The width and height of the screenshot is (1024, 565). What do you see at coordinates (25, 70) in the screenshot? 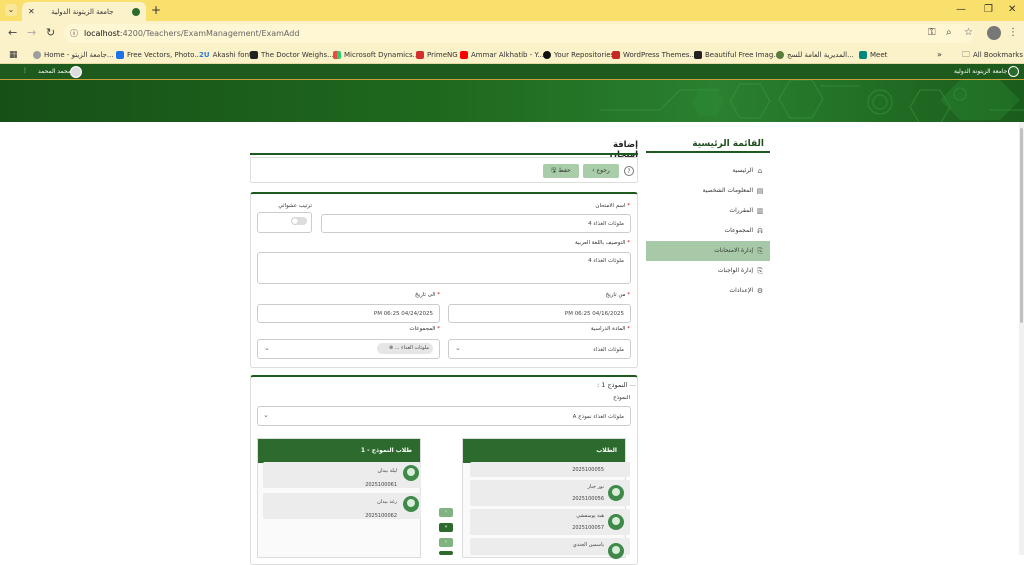
I see `menu-dots-icon: ⋮` at bounding box center [25, 70].